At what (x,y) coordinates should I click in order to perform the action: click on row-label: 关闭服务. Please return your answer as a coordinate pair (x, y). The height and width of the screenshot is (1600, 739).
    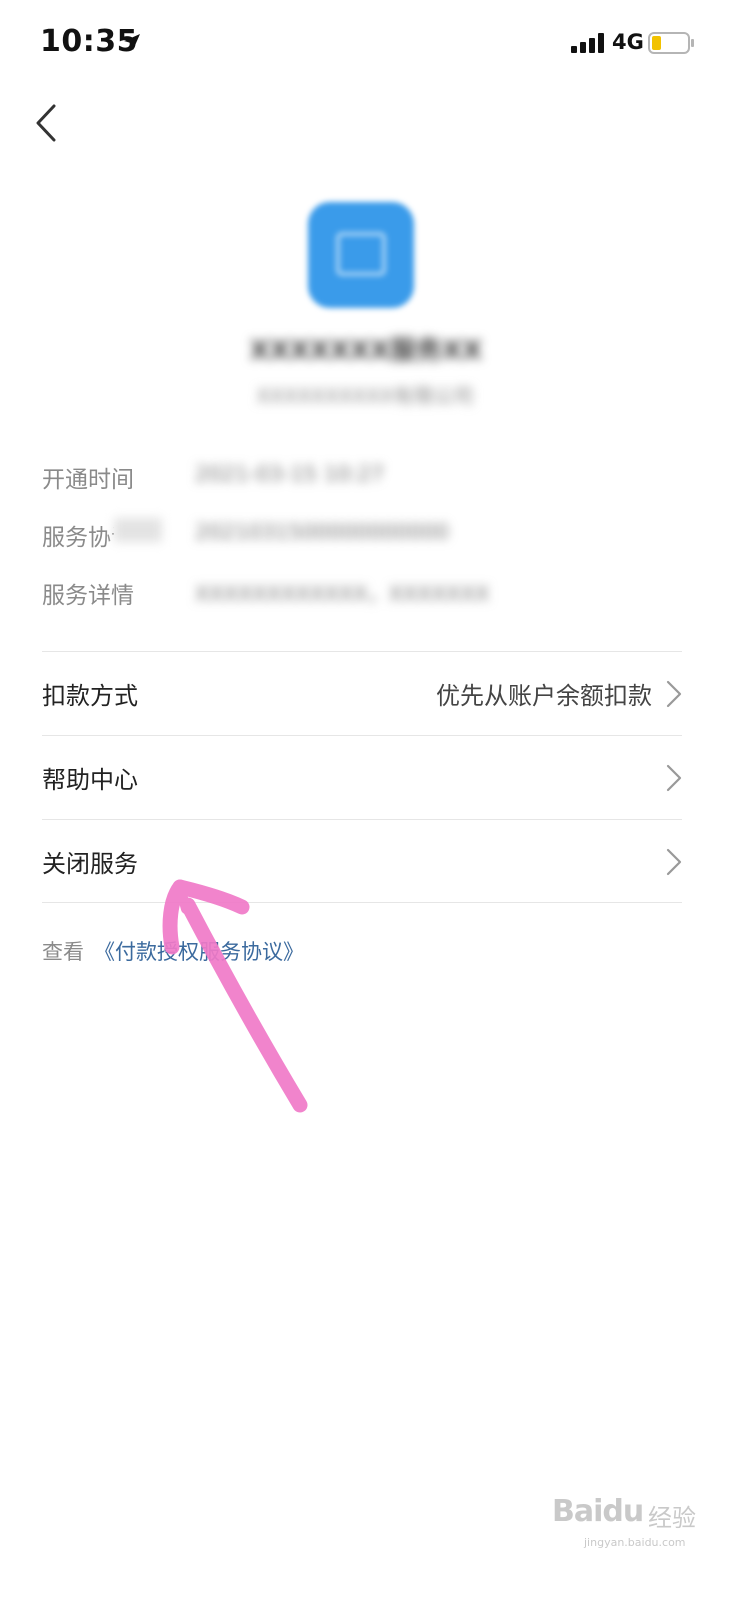
    Looking at the image, I should click on (90, 864).